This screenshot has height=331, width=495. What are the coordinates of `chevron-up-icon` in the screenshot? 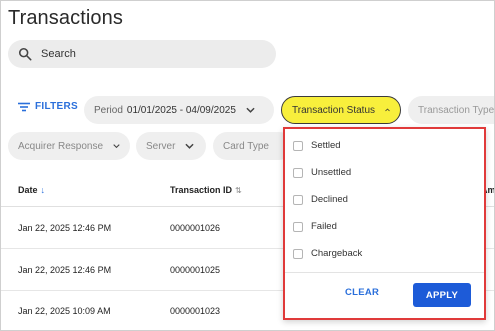 It's located at (387, 110).